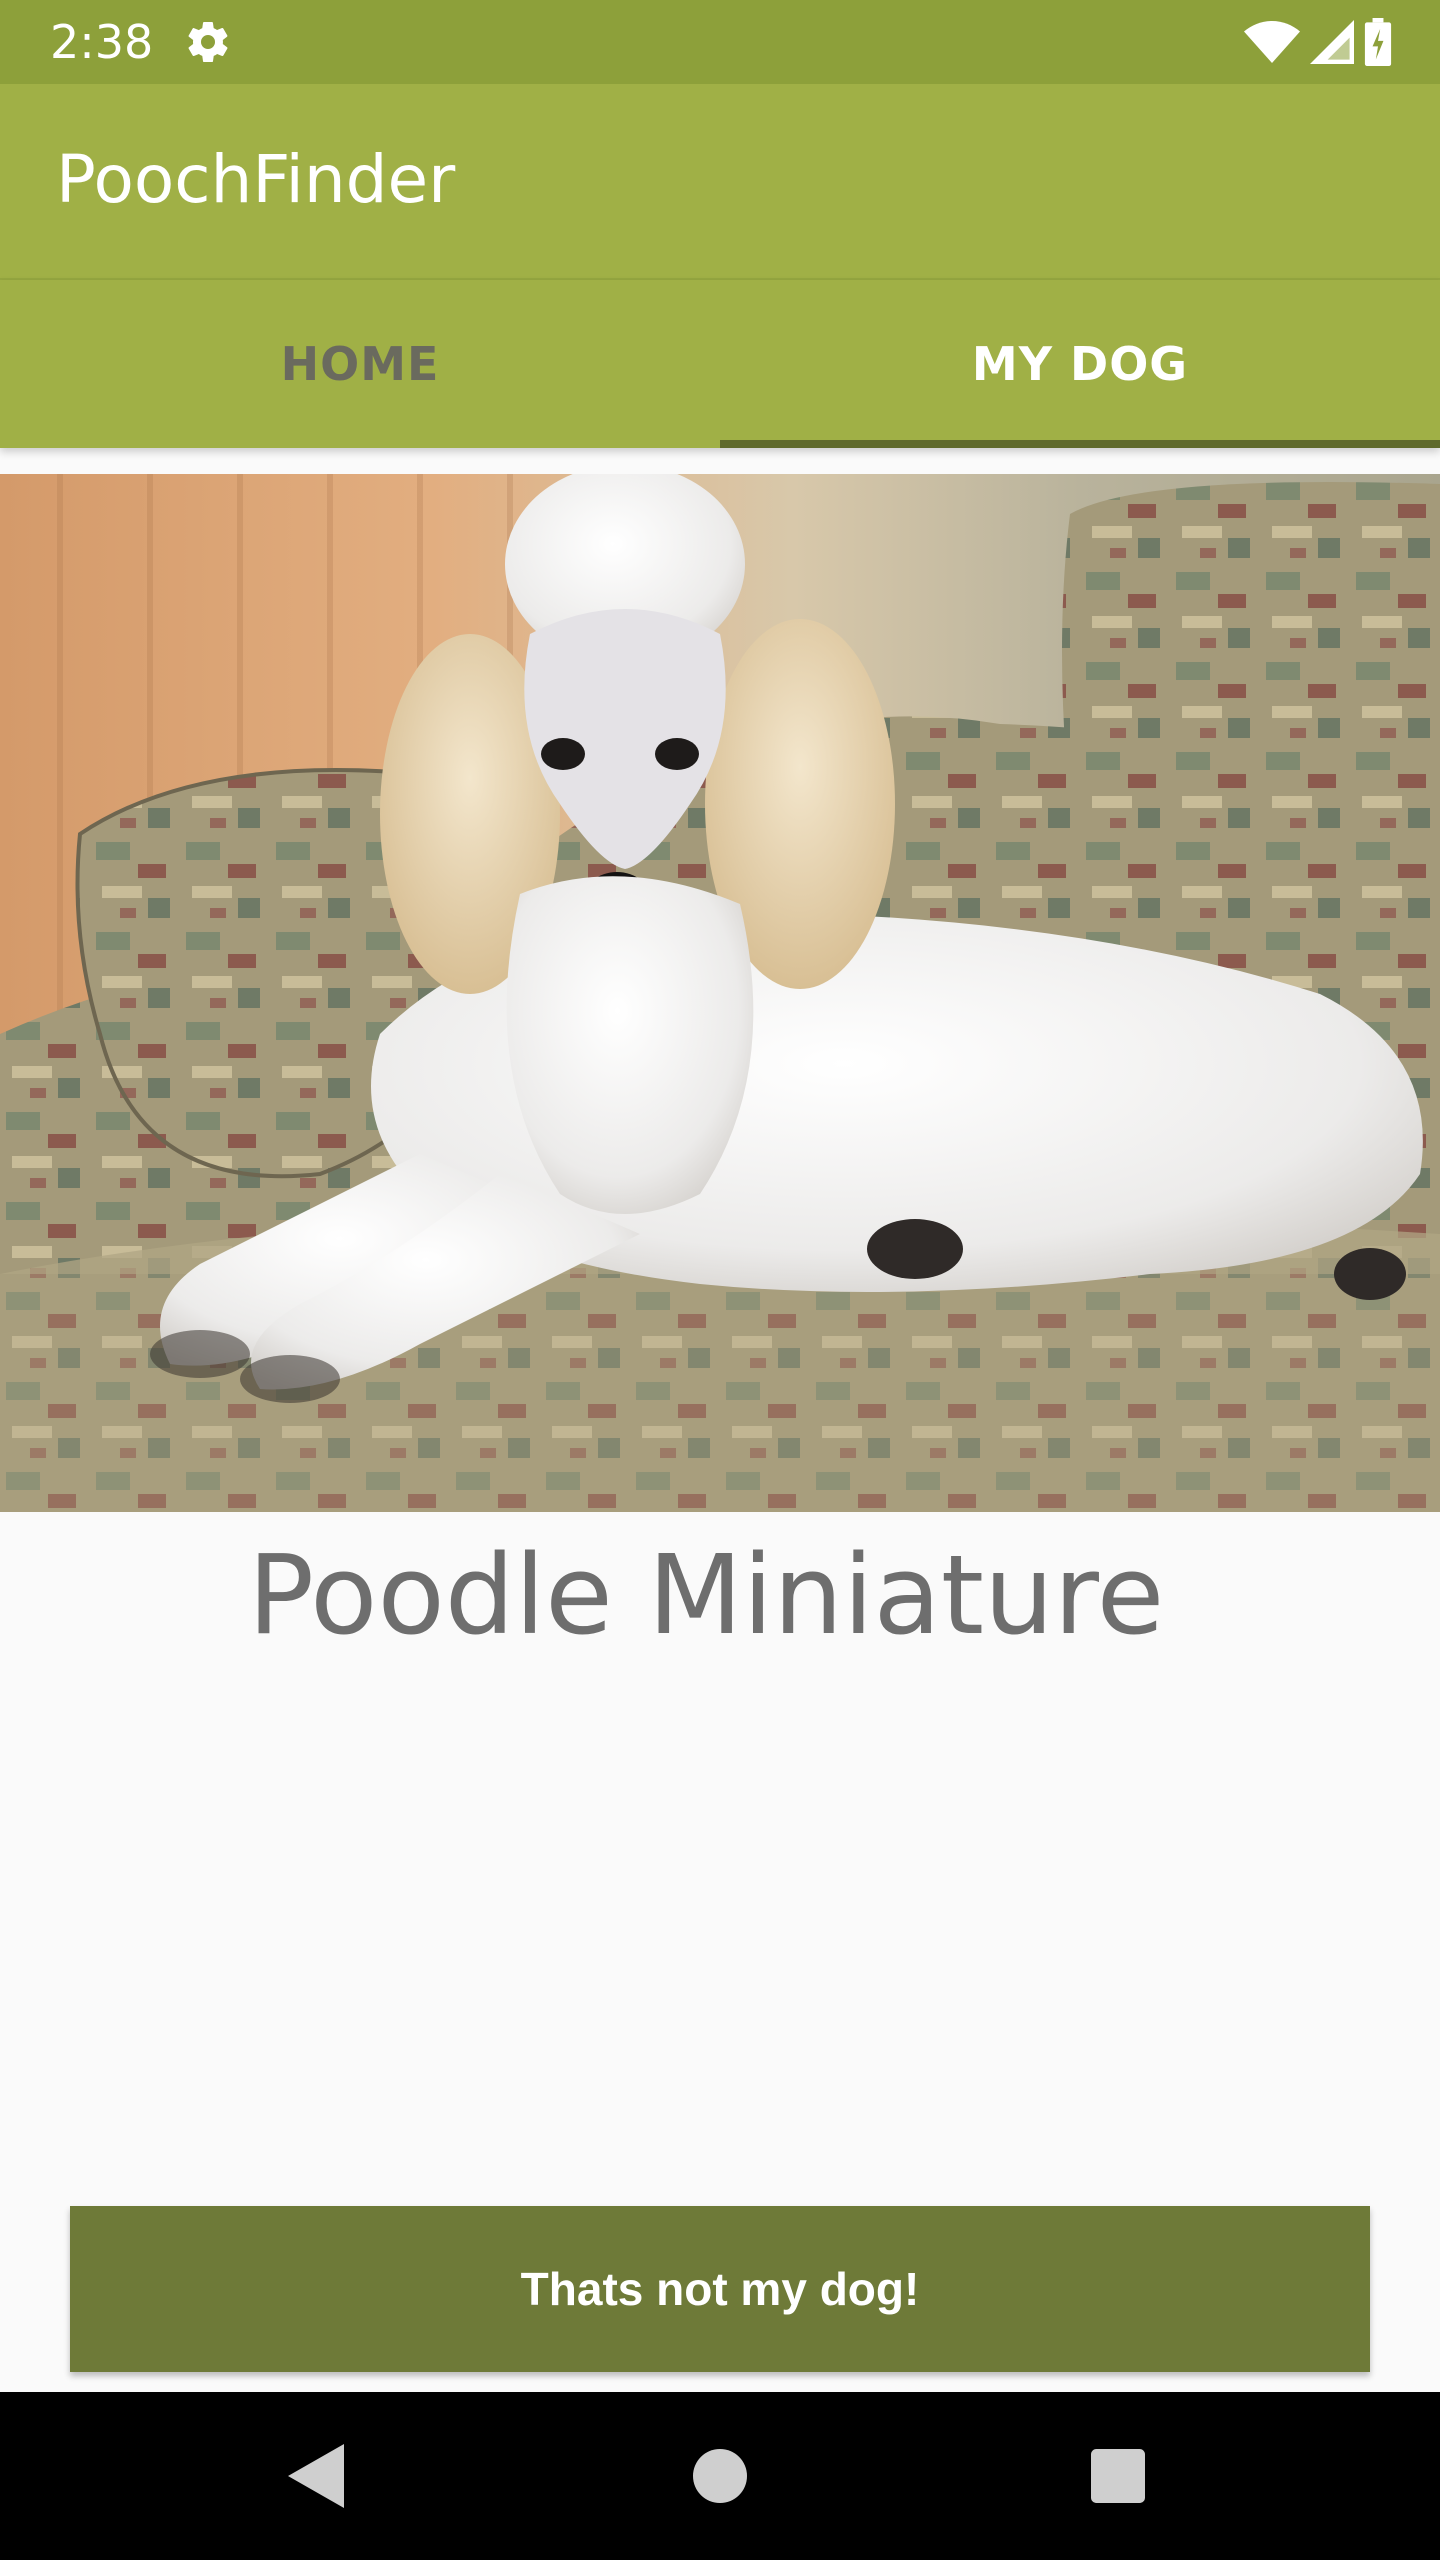  Describe the element at coordinates (706, 1595) in the screenshot. I see `dog-breed-label: Poodle Miniature` at that location.